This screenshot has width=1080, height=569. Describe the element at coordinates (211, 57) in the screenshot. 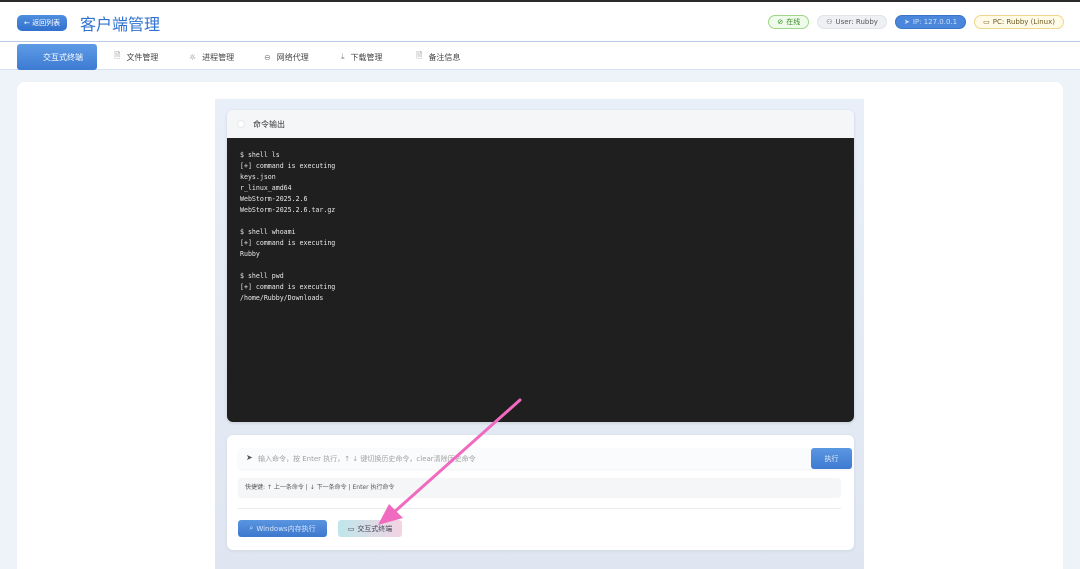

I see `tab-process-management: ☼ 进程管理` at that location.